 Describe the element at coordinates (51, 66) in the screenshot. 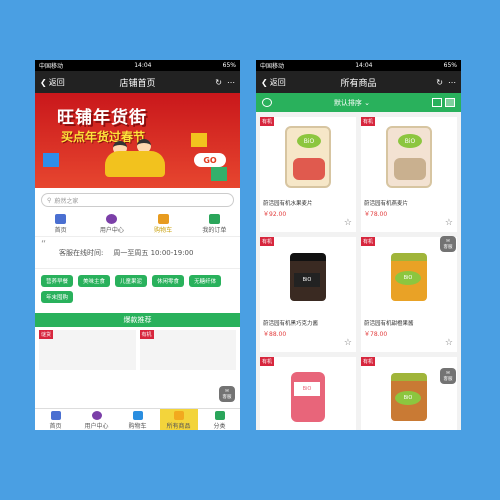

I see `carrier: 中国移动` at that location.